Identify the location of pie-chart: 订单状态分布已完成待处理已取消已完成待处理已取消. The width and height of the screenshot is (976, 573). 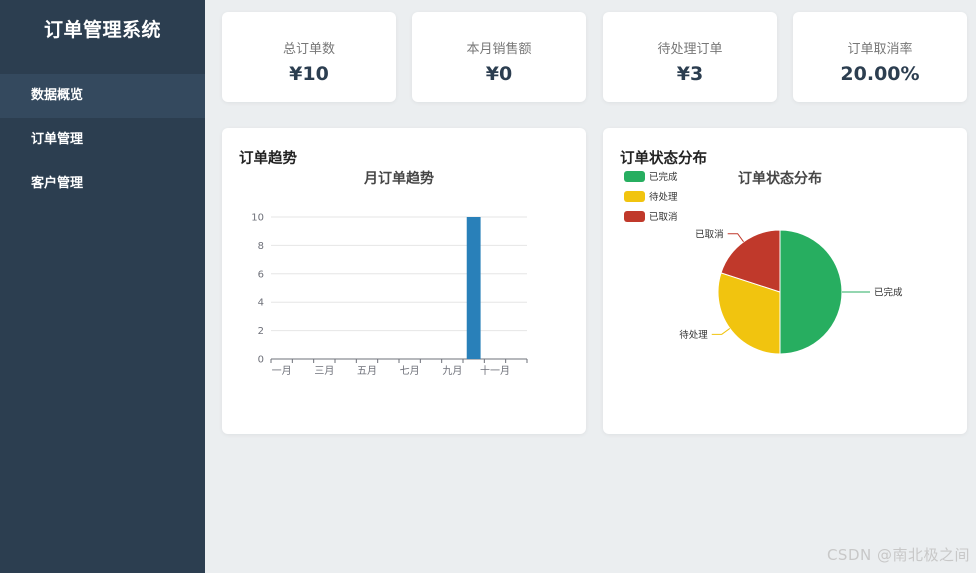
(763, 262).